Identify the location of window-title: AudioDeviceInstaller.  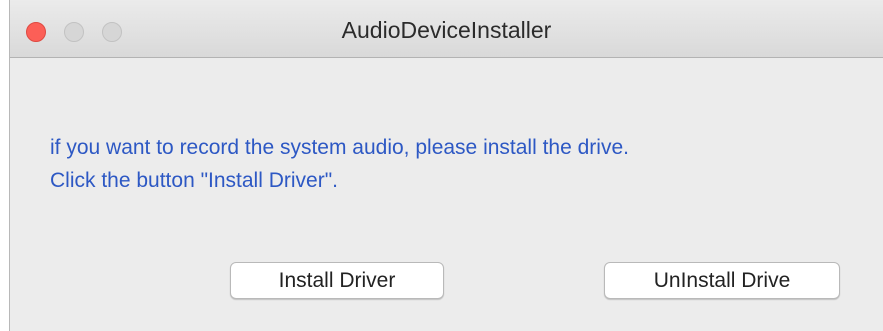
(446, 30).